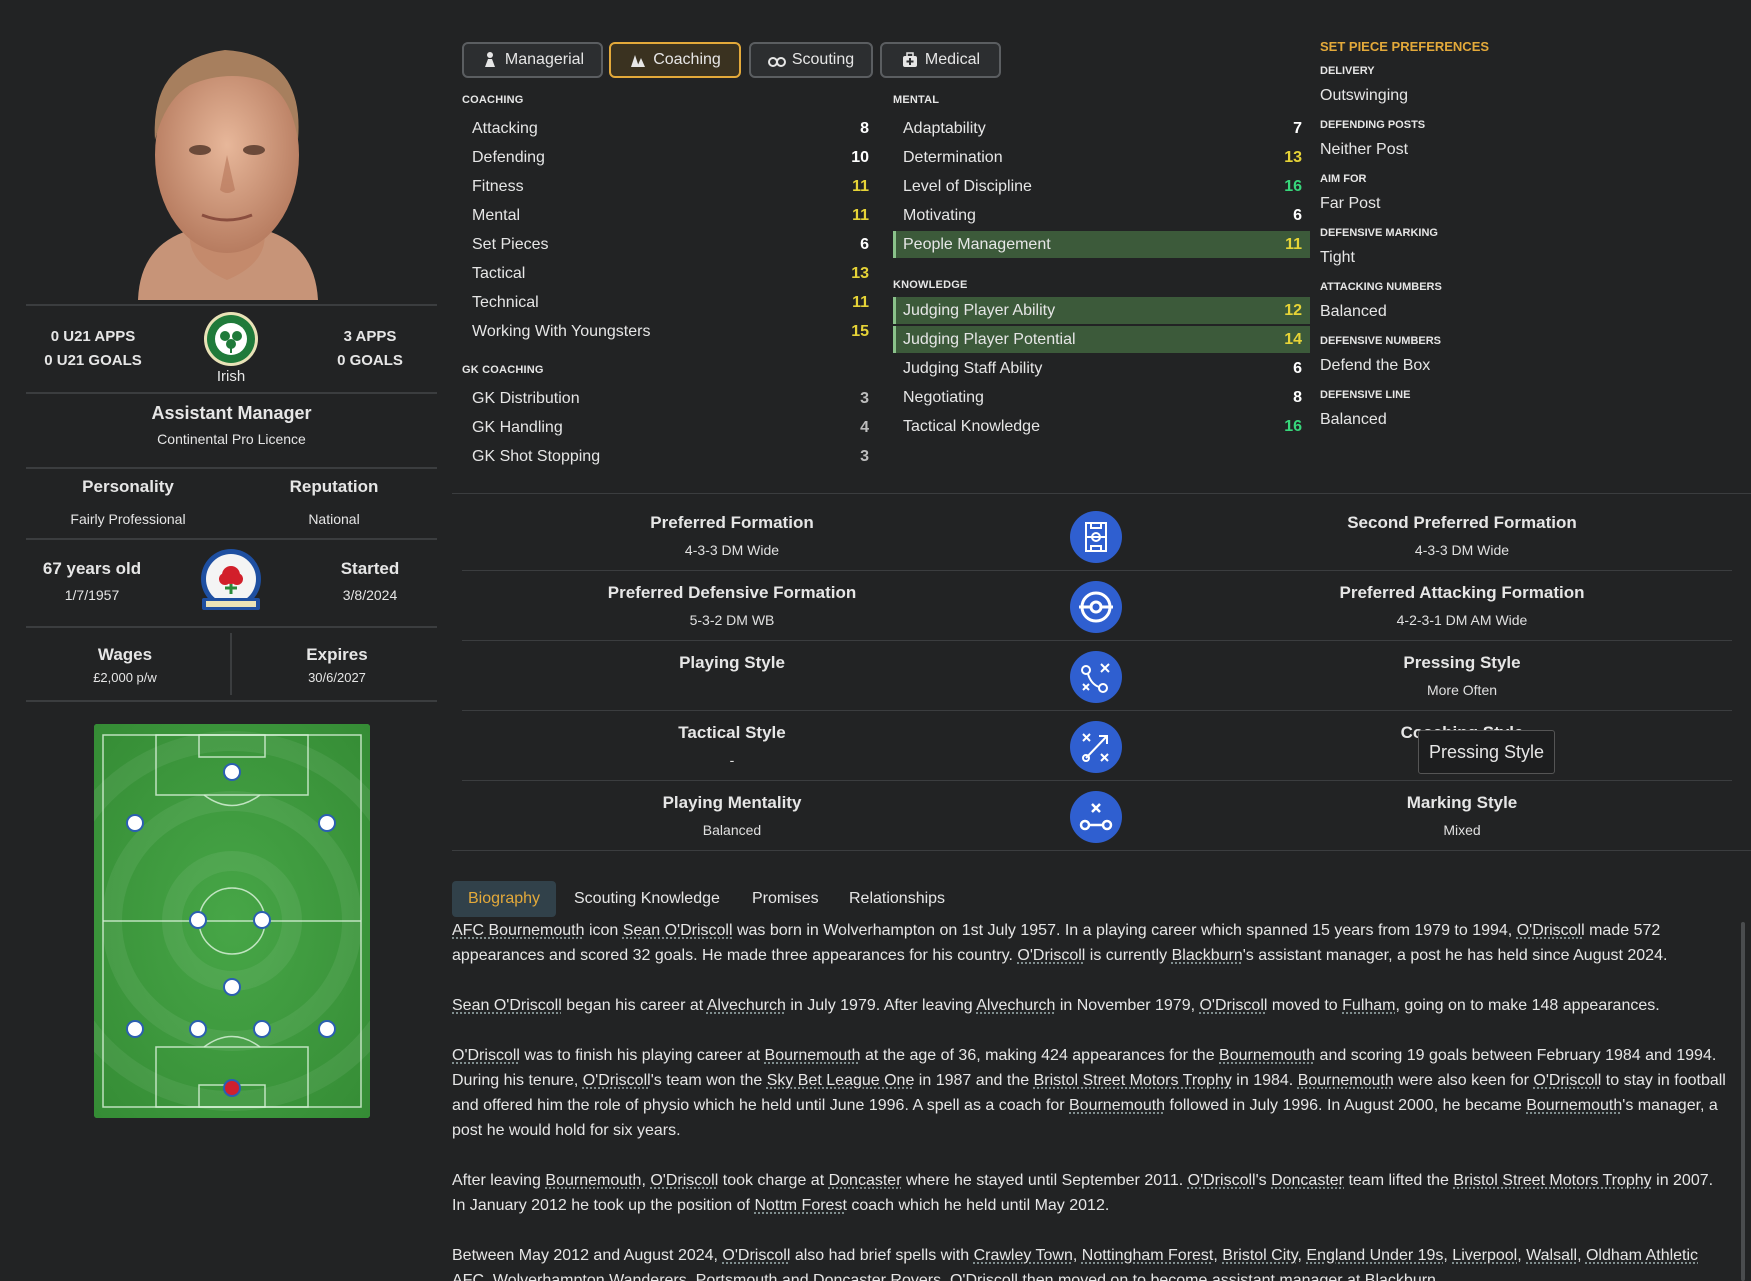 The image size is (1751, 1281). I want to click on attribute-name: Defending, so click(508, 157).